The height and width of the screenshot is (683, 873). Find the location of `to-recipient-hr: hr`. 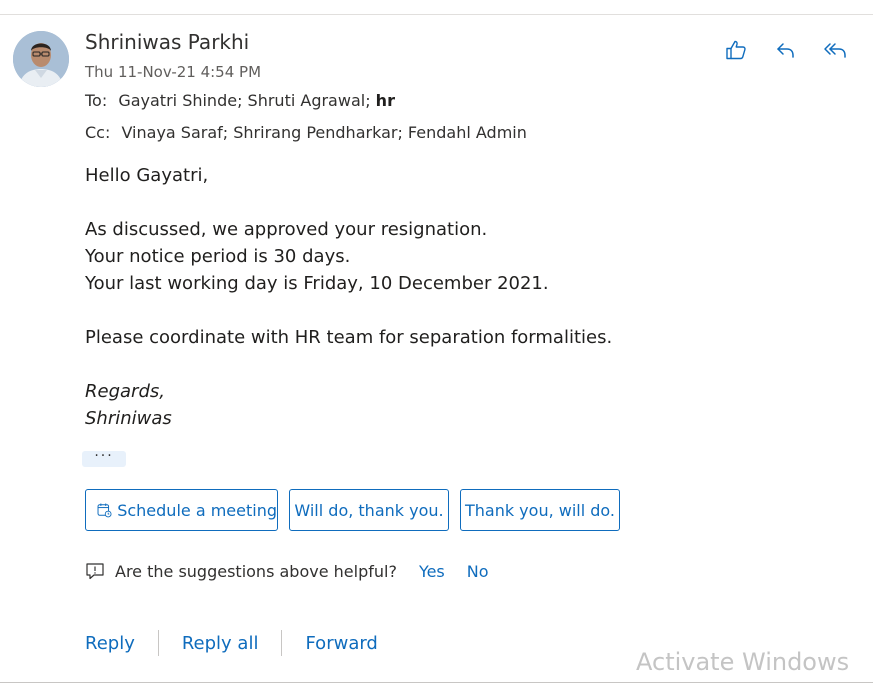

to-recipient-hr: hr is located at coordinates (385, 100).